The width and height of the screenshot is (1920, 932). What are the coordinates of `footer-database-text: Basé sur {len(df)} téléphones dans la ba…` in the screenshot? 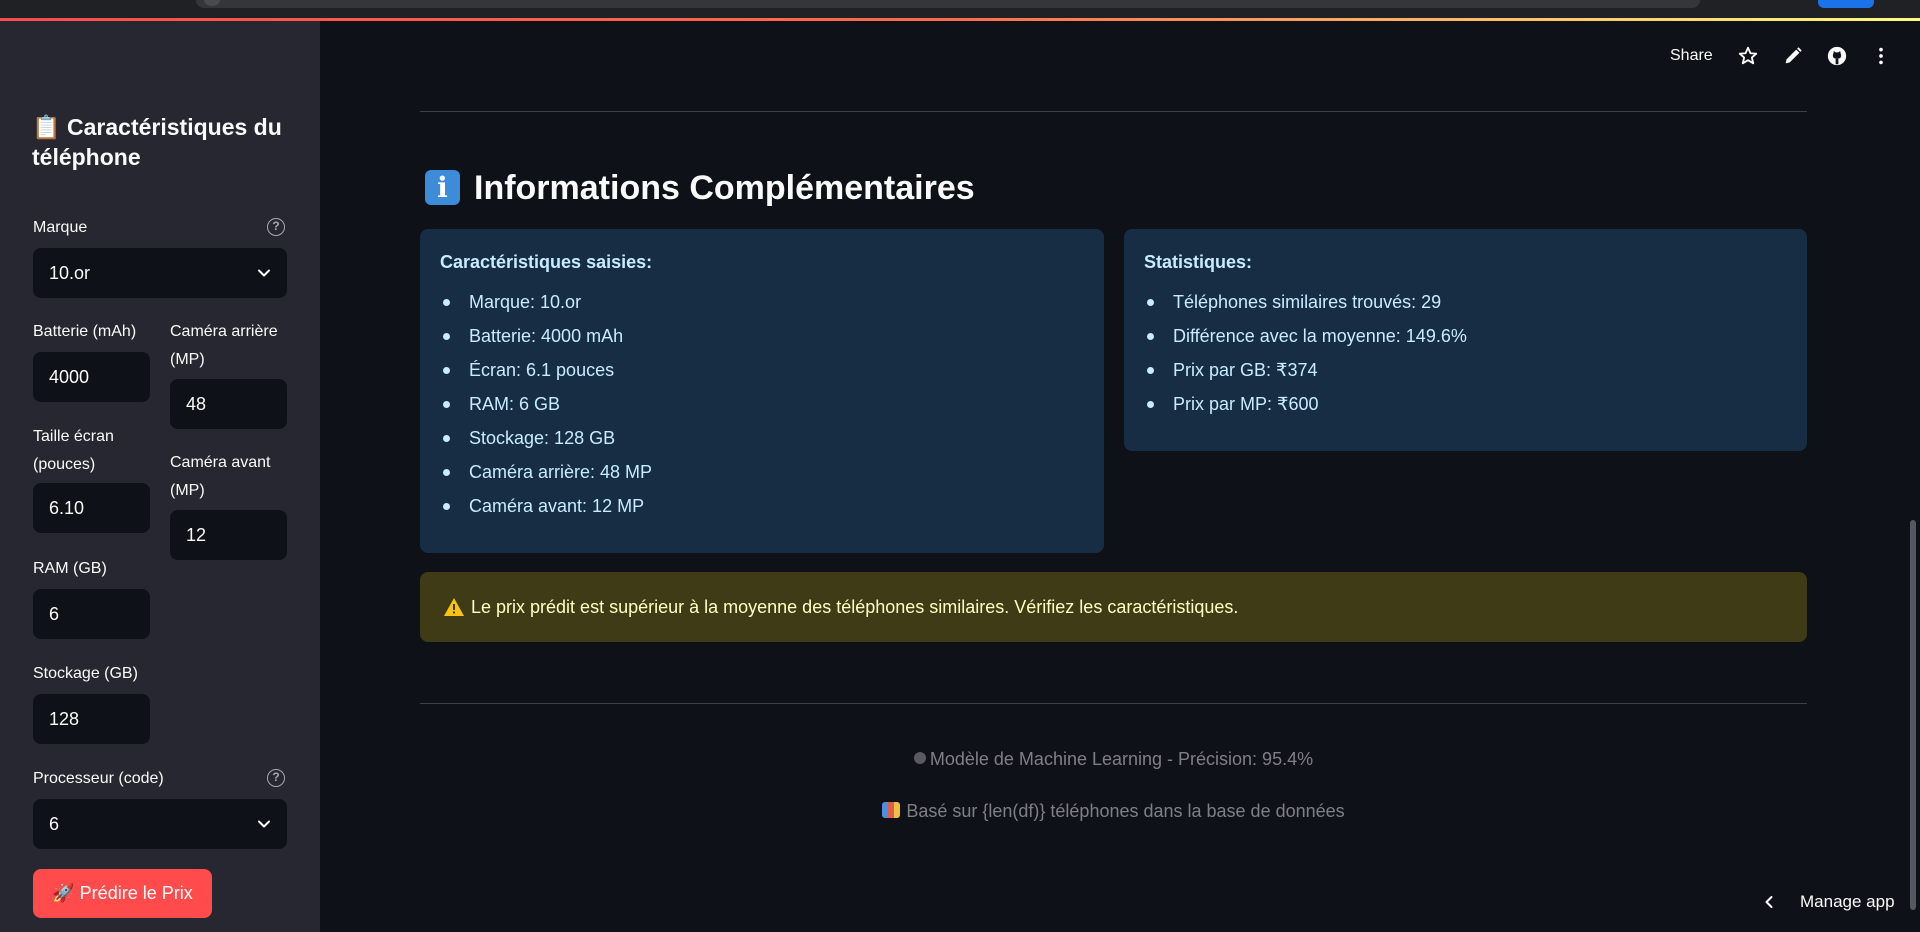 It's located at (1113, 811).